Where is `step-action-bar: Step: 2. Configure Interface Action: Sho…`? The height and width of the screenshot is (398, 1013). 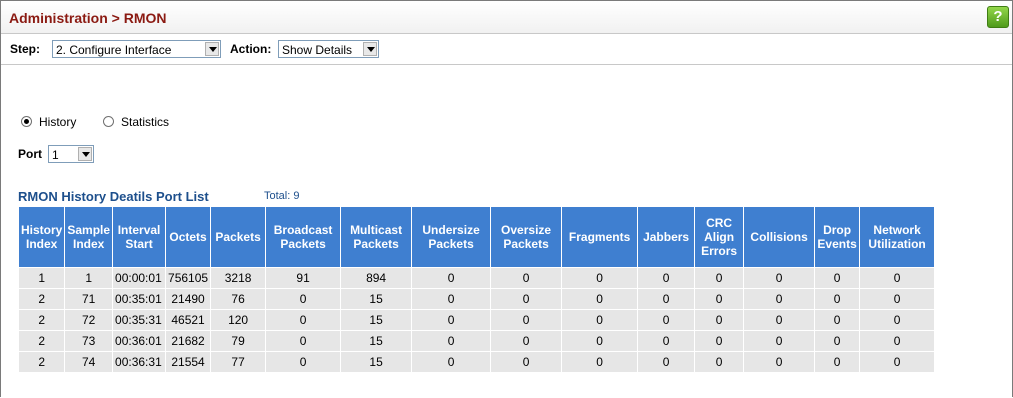
step-action-bar: Step: 2. Configure Interface Action: Sho… is located at coordinates (506, 49).